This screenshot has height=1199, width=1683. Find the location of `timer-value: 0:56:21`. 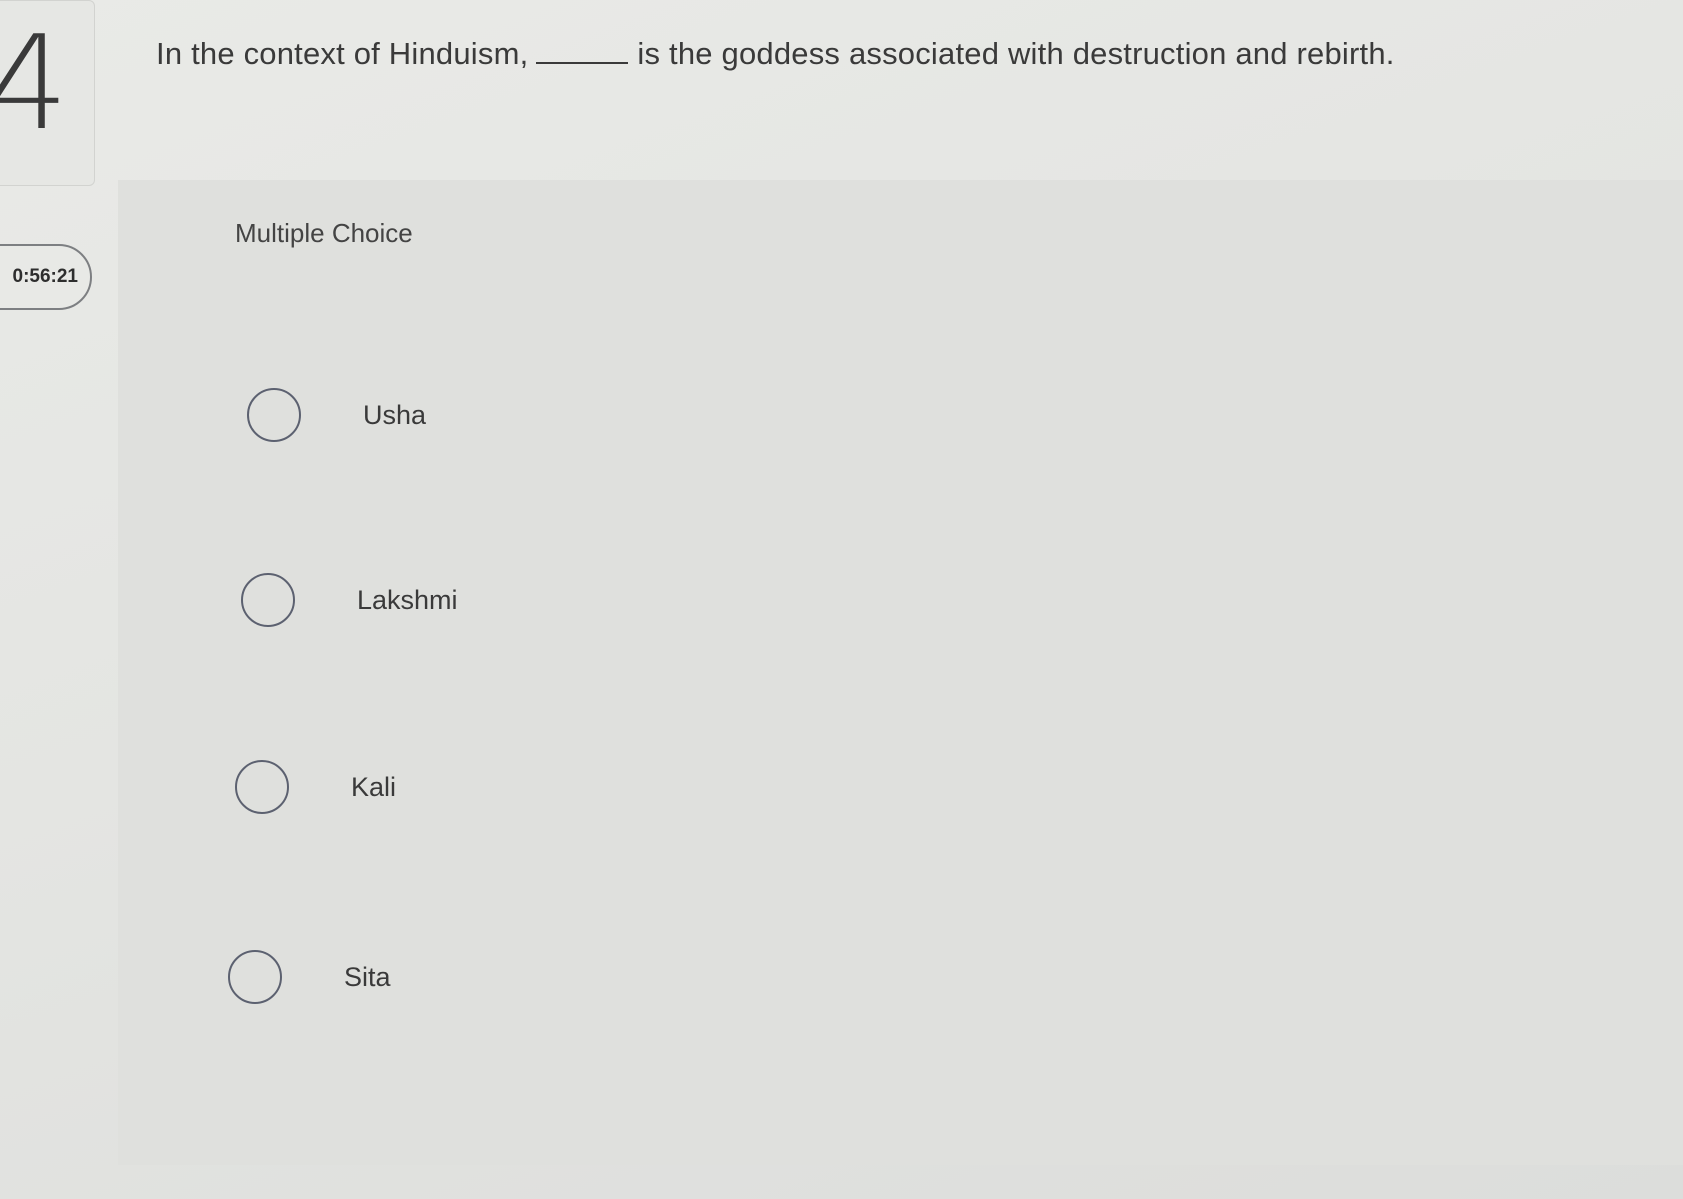

timer-value: 0:56:21 is located at coordinates (45, 276).